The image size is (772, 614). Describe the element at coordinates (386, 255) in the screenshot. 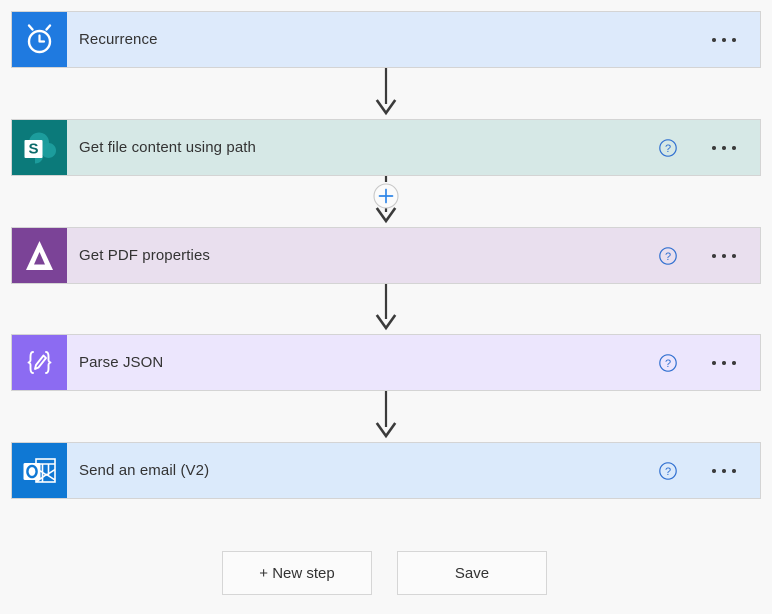

I see `step-card-get-pdf-properties: Get PDF properties ?` at that location.